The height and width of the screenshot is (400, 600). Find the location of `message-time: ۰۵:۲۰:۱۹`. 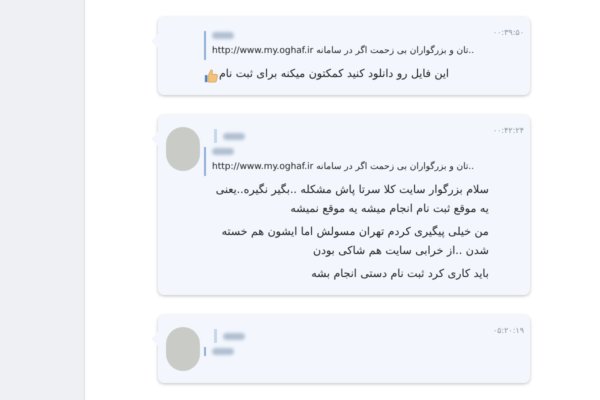

message-time: ۰۵:۲۰:۱۹ is located at coordinates (508, 331).